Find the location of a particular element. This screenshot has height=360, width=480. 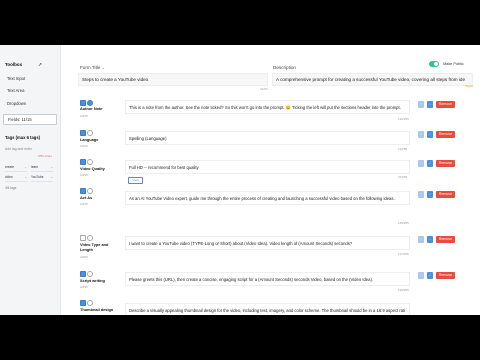

field-label: Author Note is located at coordinates (91, 108).